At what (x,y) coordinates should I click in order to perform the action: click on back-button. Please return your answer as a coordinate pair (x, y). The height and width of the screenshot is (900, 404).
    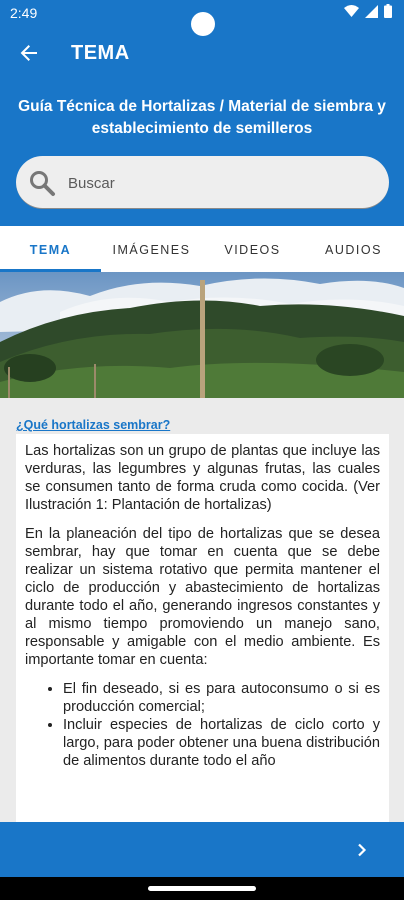
    Looking at the image, I should click on (29, 53).